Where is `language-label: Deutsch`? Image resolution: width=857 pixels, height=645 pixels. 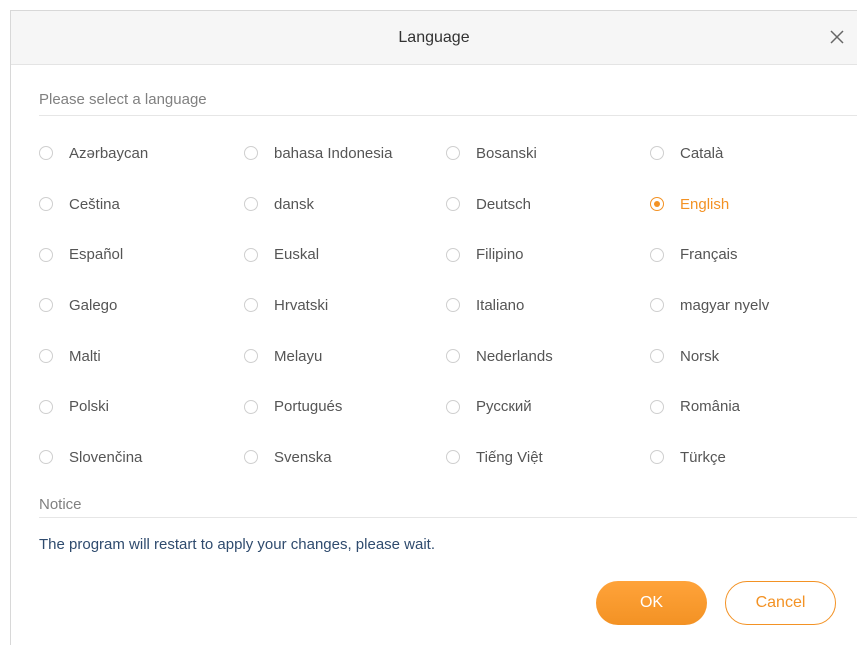 language-label: Deutsch is located at coordinates (504, 204).